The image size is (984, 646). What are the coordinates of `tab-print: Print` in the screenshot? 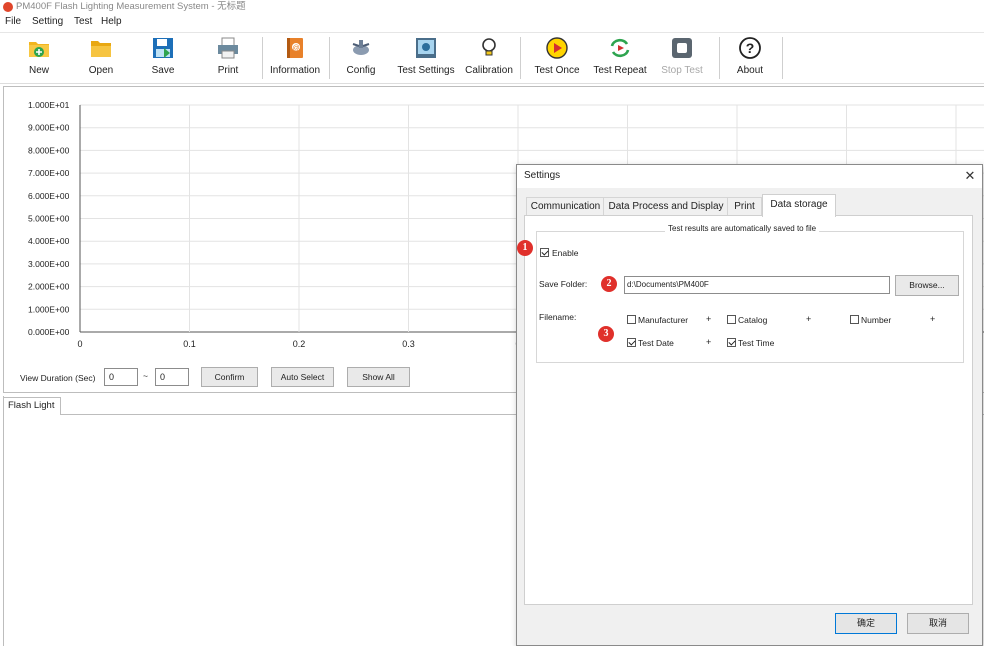 It's located at (744, 206).